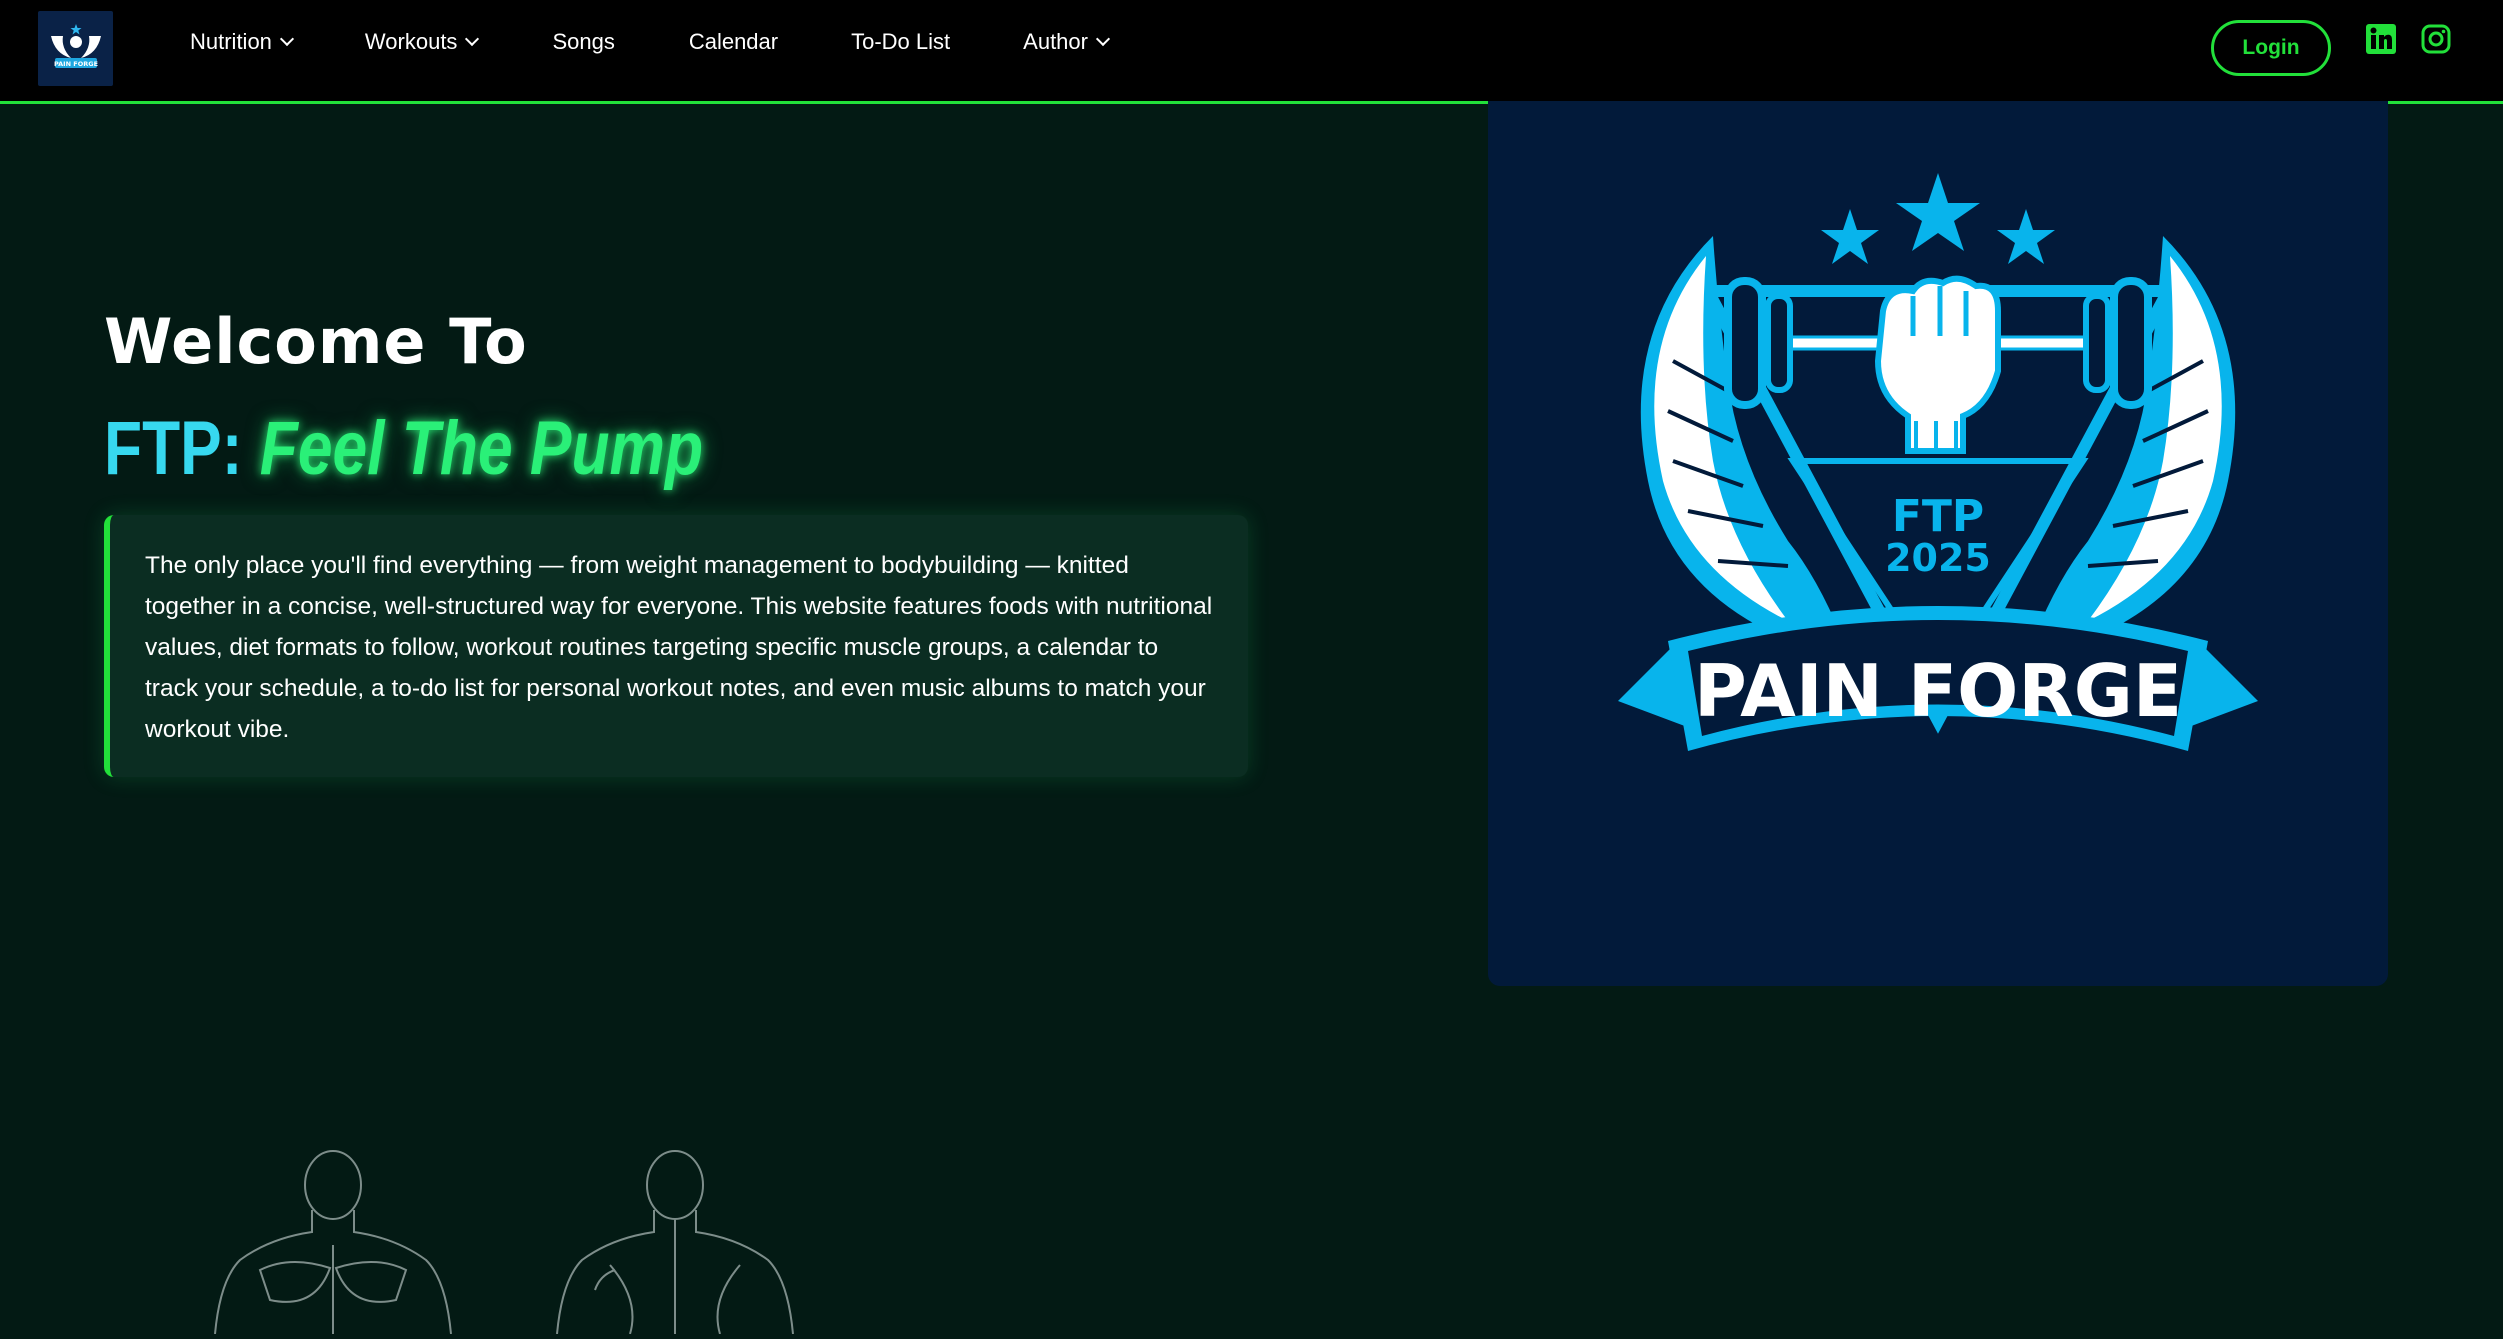 The width and height of the screenshot is (2503, 1339). Describe the element at coordinates (411, 41) in the screenshot. I see `nav-label: Workouts` at that location.